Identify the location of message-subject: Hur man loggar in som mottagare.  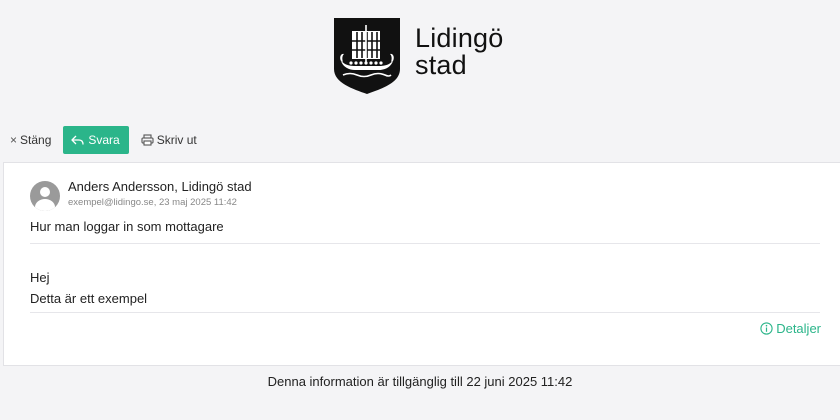
(127, 226).